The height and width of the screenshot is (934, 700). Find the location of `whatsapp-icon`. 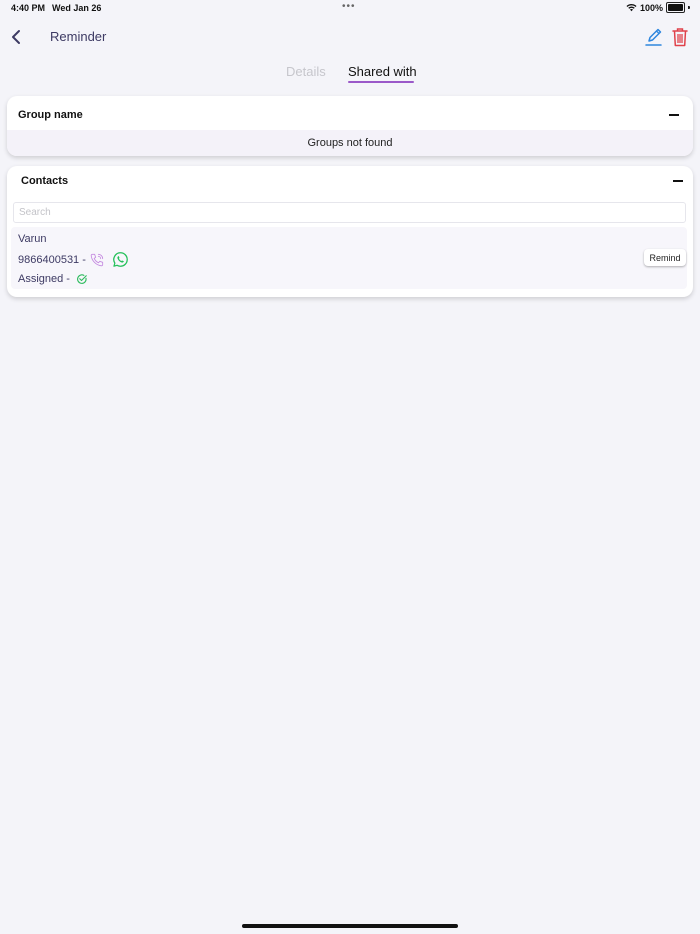

whatsapp-icon is located at coordinates (120, 259).